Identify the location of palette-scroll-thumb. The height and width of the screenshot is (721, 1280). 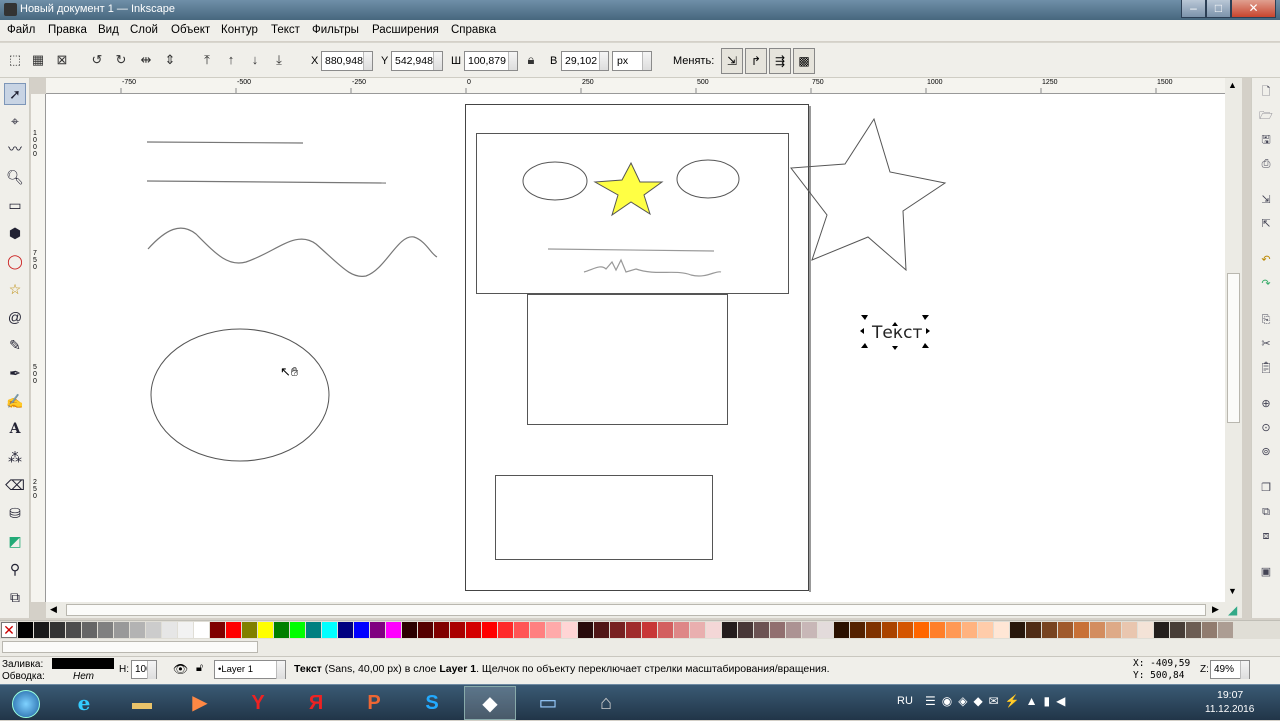
(130, 647).